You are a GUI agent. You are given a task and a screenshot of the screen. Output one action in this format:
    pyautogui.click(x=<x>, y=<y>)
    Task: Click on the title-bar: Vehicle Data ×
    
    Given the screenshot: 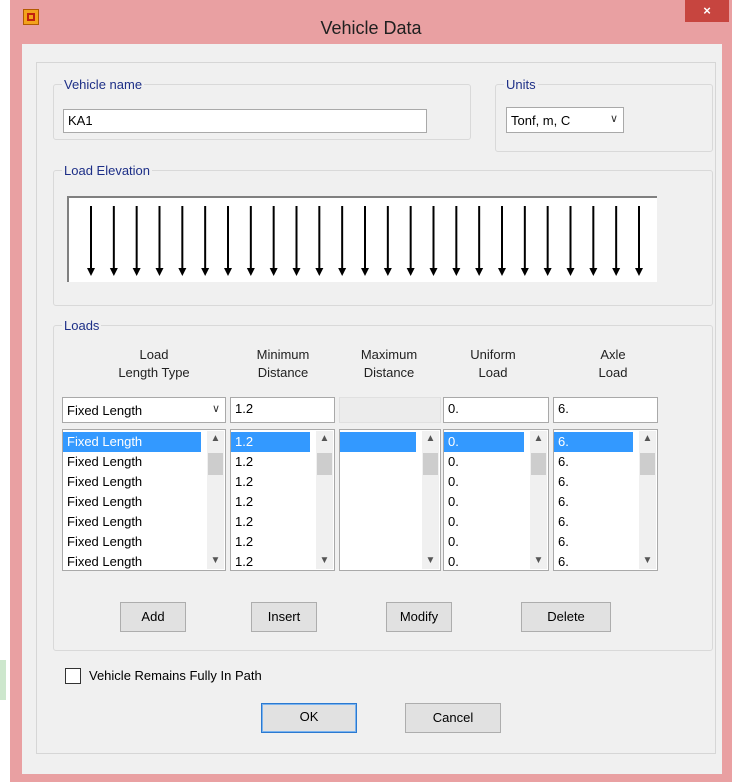 What is the action you would take?
    pyautogui.click(x=371, y=22)
    